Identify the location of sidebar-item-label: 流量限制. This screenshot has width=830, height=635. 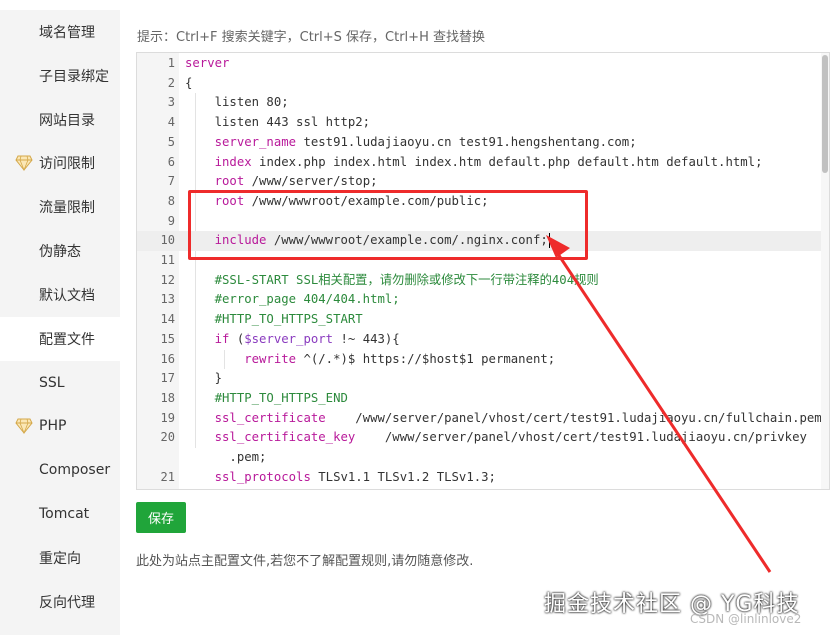
(67, 208).